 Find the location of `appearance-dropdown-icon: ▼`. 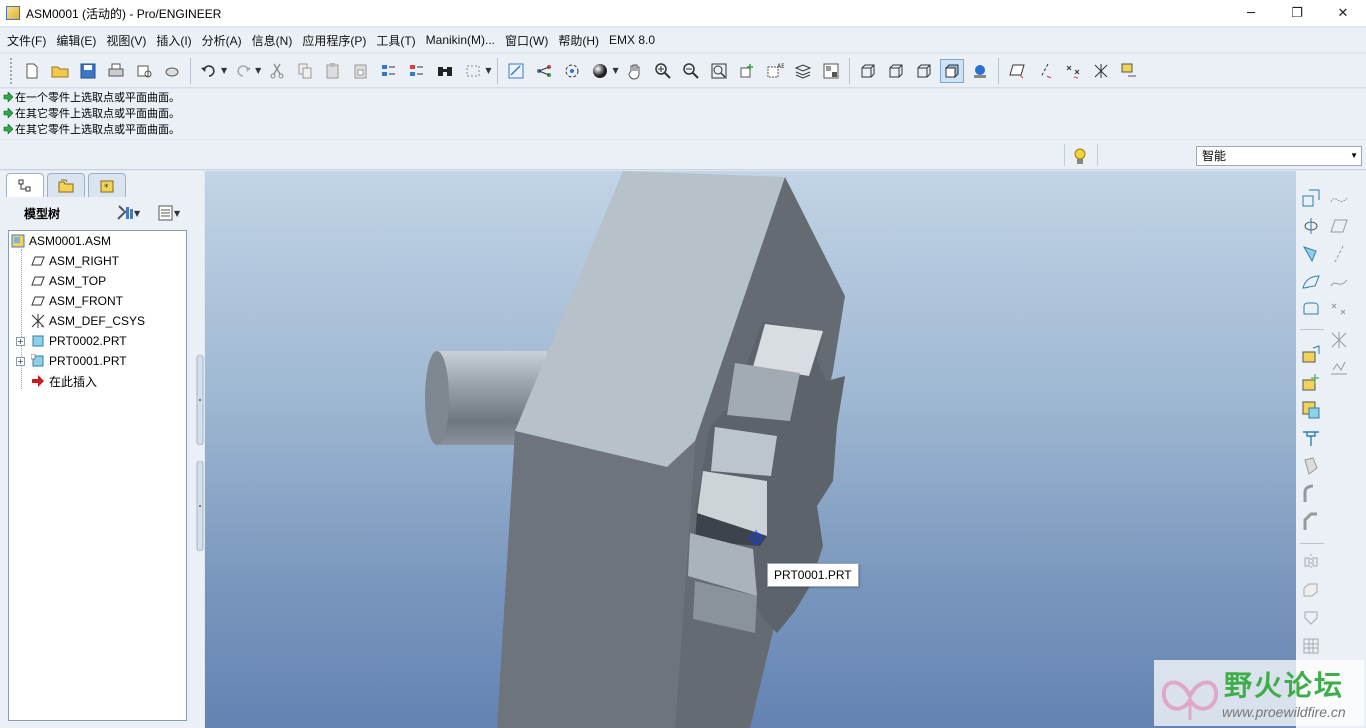

appearance-dropdown-icon: ▼ is located at coordinates (615, 70).